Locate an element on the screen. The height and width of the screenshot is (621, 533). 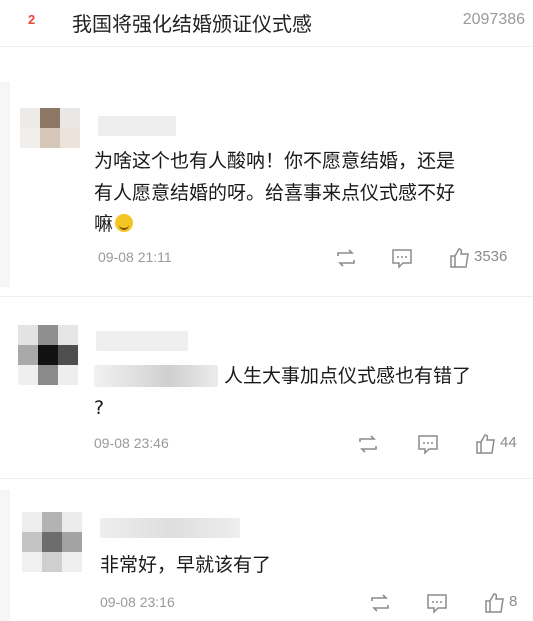
topic-heat-count: 2097386 is located at coordinates (493, 19).